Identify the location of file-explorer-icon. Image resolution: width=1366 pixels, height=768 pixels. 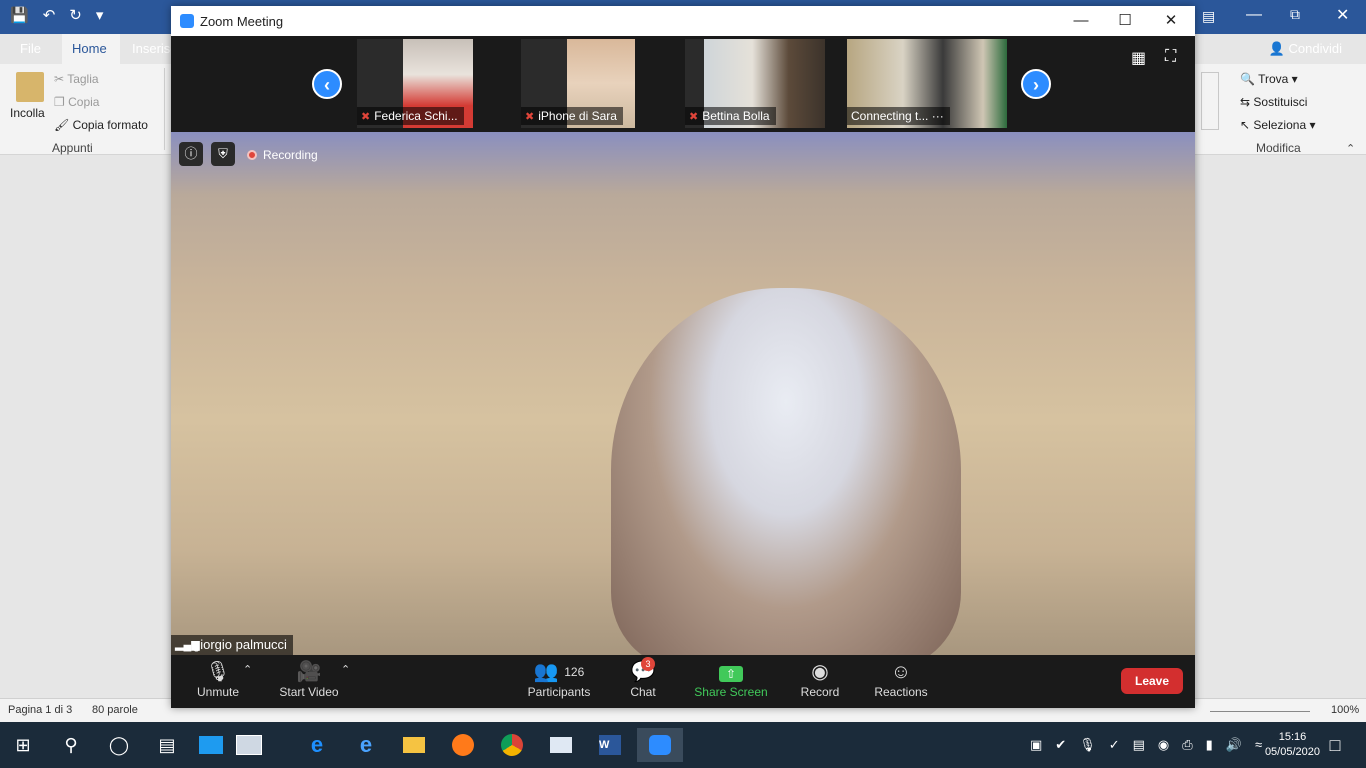
(414, 745).